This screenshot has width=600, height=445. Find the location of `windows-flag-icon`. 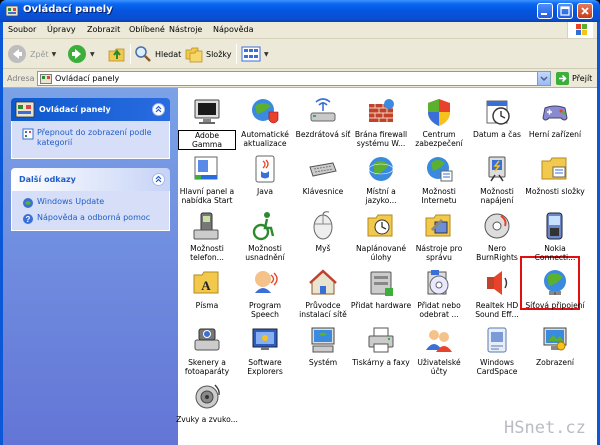

windows-flag-icon is located at coordinates (581, 29).